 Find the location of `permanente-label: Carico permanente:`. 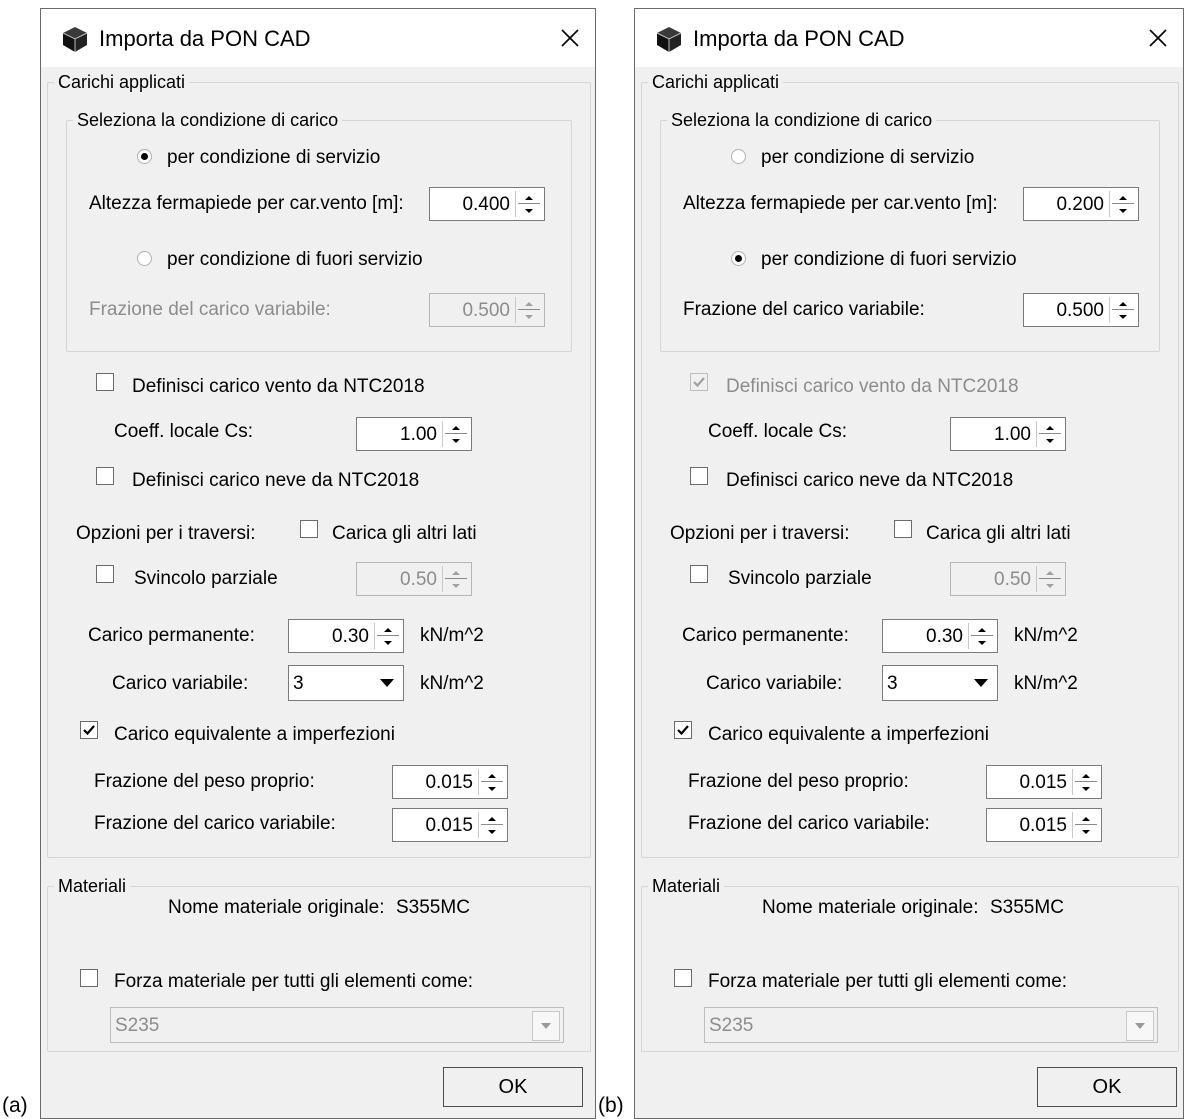

permanente-label: Carico permanente: is located at coordinates (765, 635).